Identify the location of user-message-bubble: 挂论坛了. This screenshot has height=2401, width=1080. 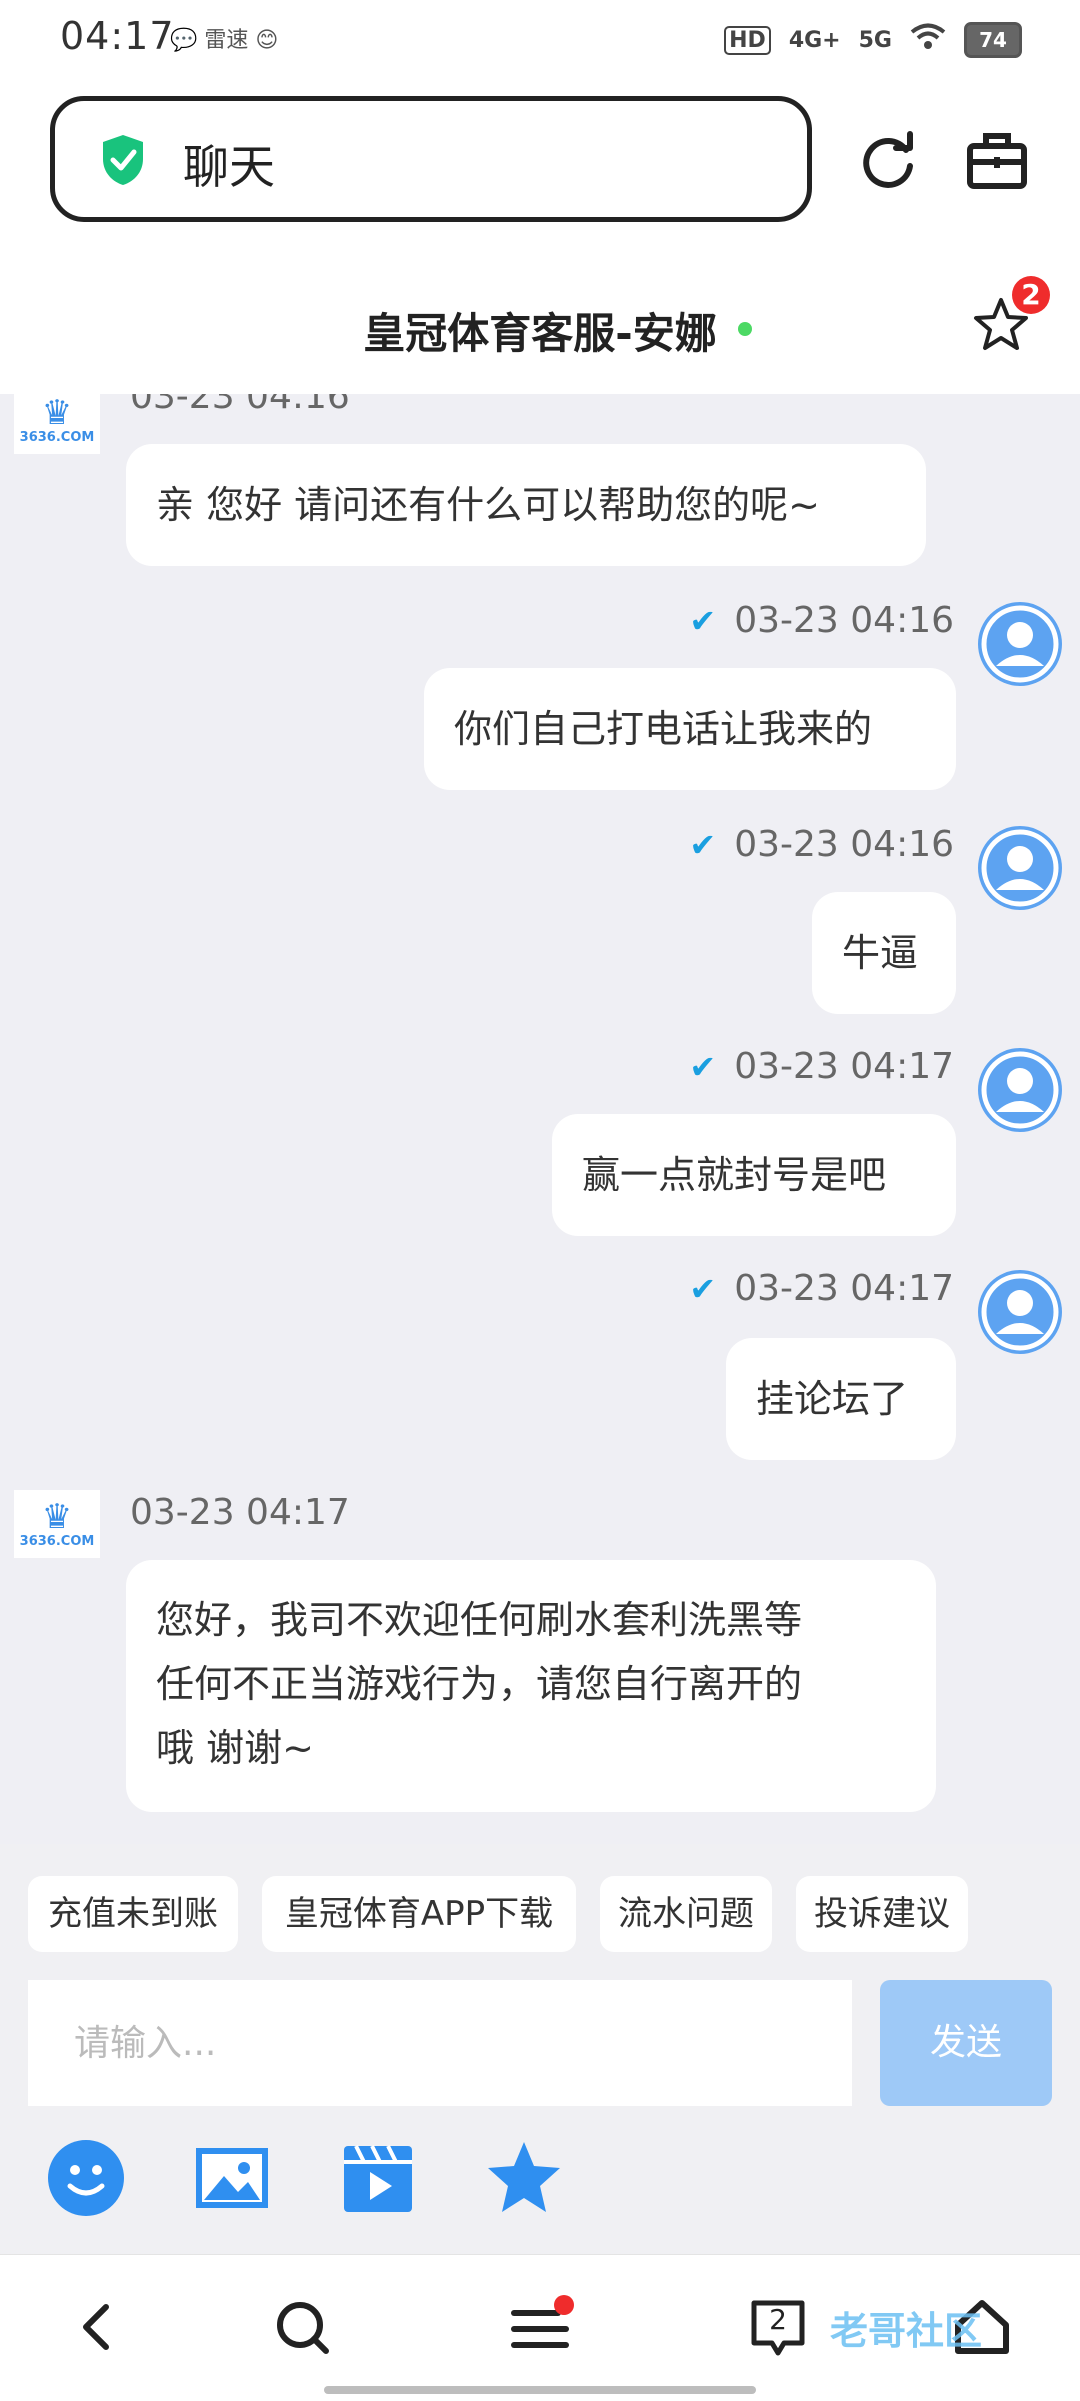
(841, 1399).